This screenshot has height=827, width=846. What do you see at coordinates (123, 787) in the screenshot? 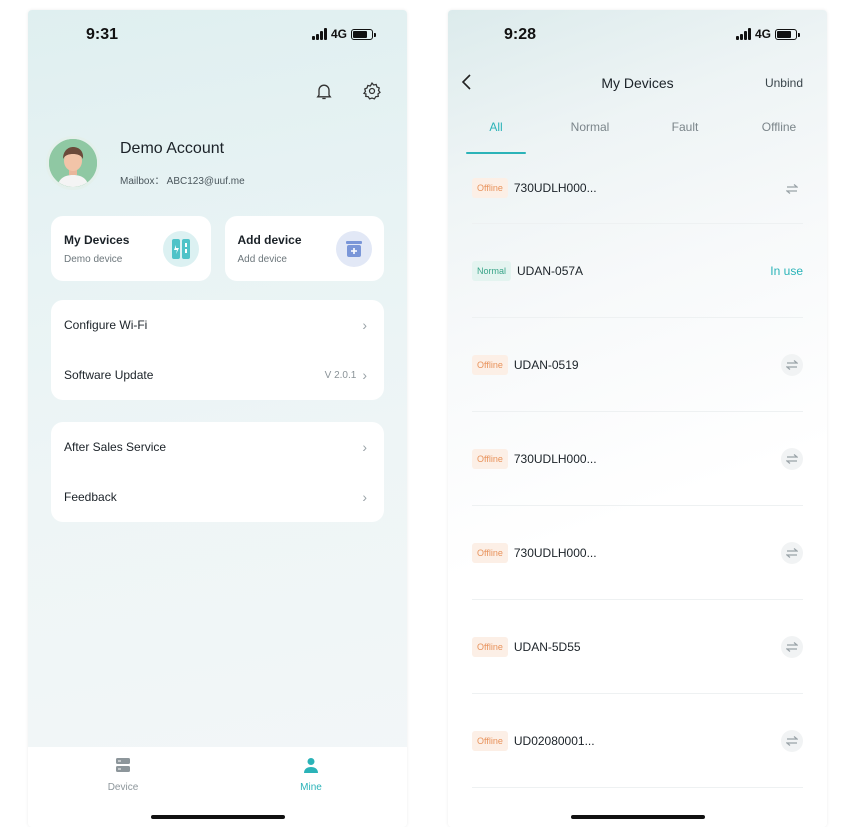
I see `tab-label: Device` at bounding box center [123, 787].